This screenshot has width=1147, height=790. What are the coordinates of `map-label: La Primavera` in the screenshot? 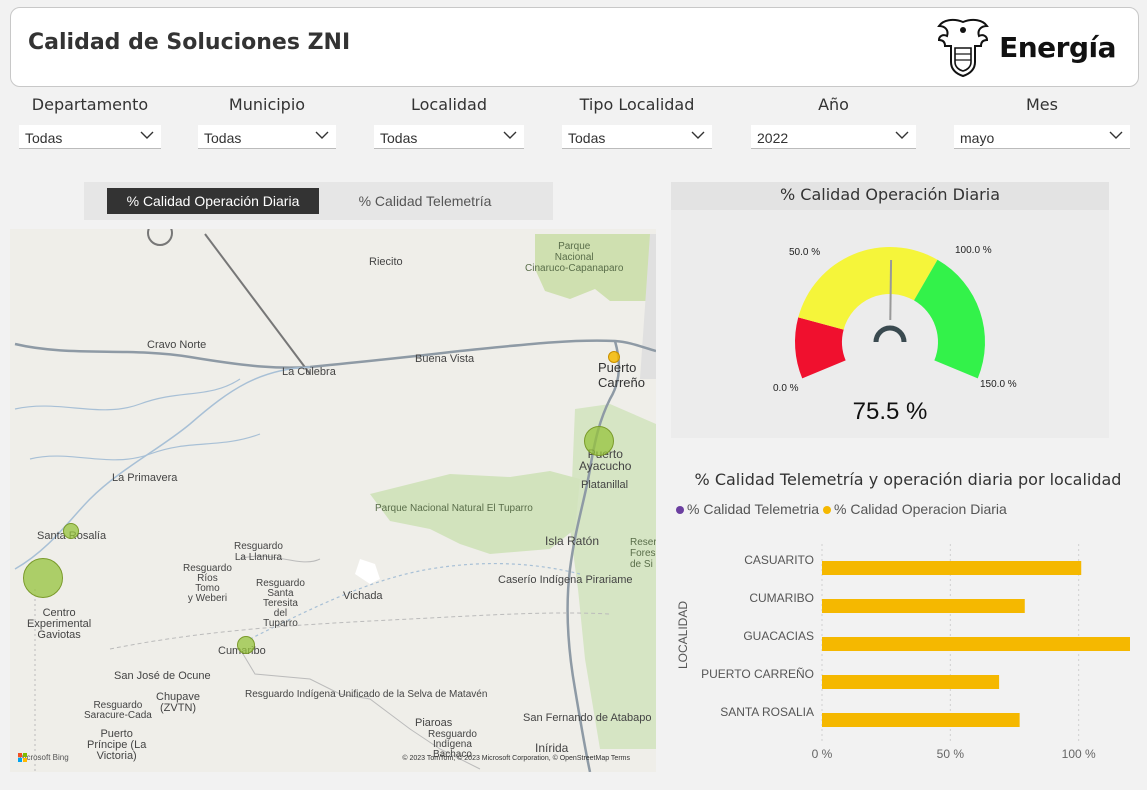 It's located at (145, 478).